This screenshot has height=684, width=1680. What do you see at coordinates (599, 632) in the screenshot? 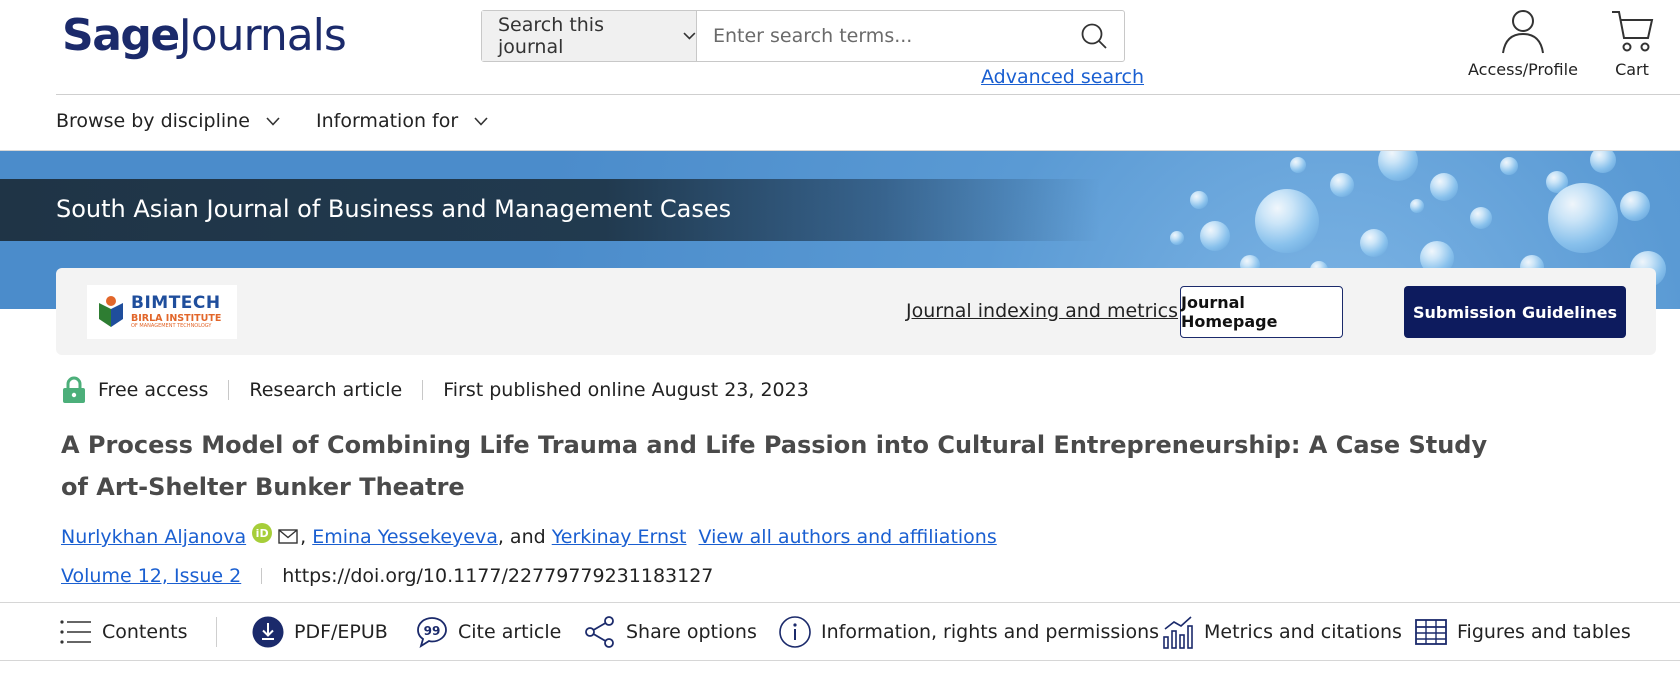
I see `share-icon` at bounding box center [599, 632].